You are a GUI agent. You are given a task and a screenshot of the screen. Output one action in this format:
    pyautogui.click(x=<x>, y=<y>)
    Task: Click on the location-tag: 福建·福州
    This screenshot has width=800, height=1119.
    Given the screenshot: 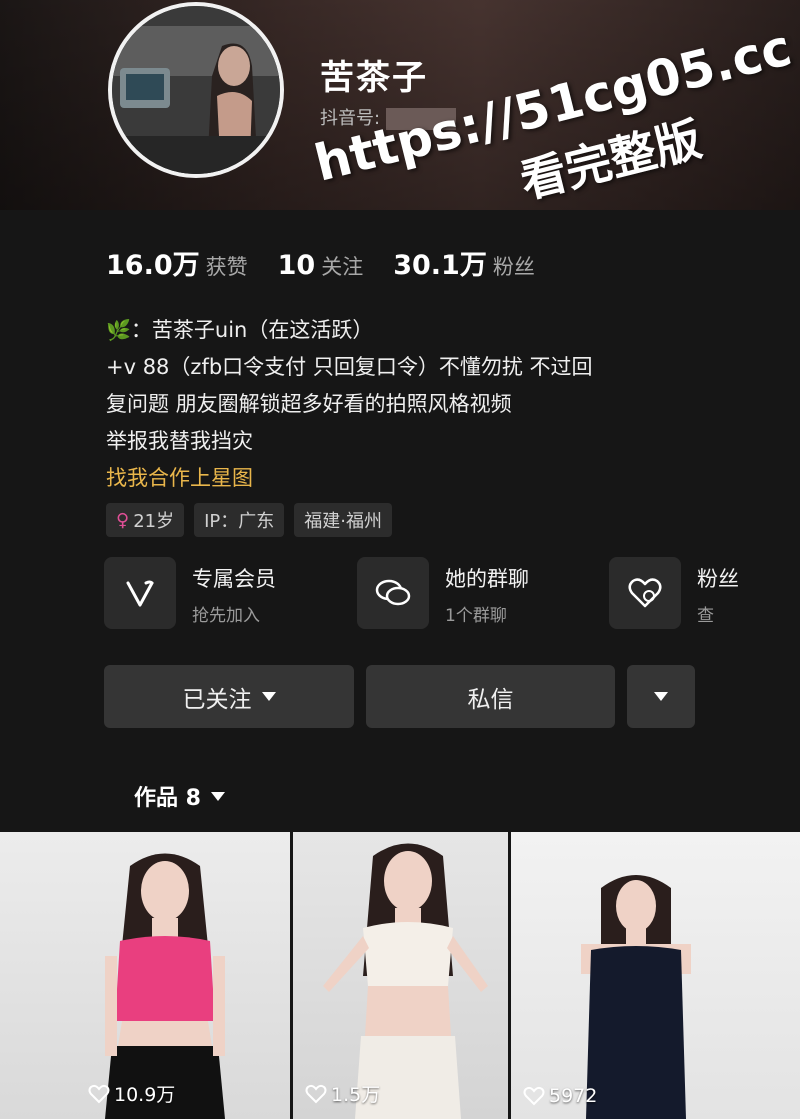 What is the action you would take?
    pyautogui.click(x=343, y=520)
    